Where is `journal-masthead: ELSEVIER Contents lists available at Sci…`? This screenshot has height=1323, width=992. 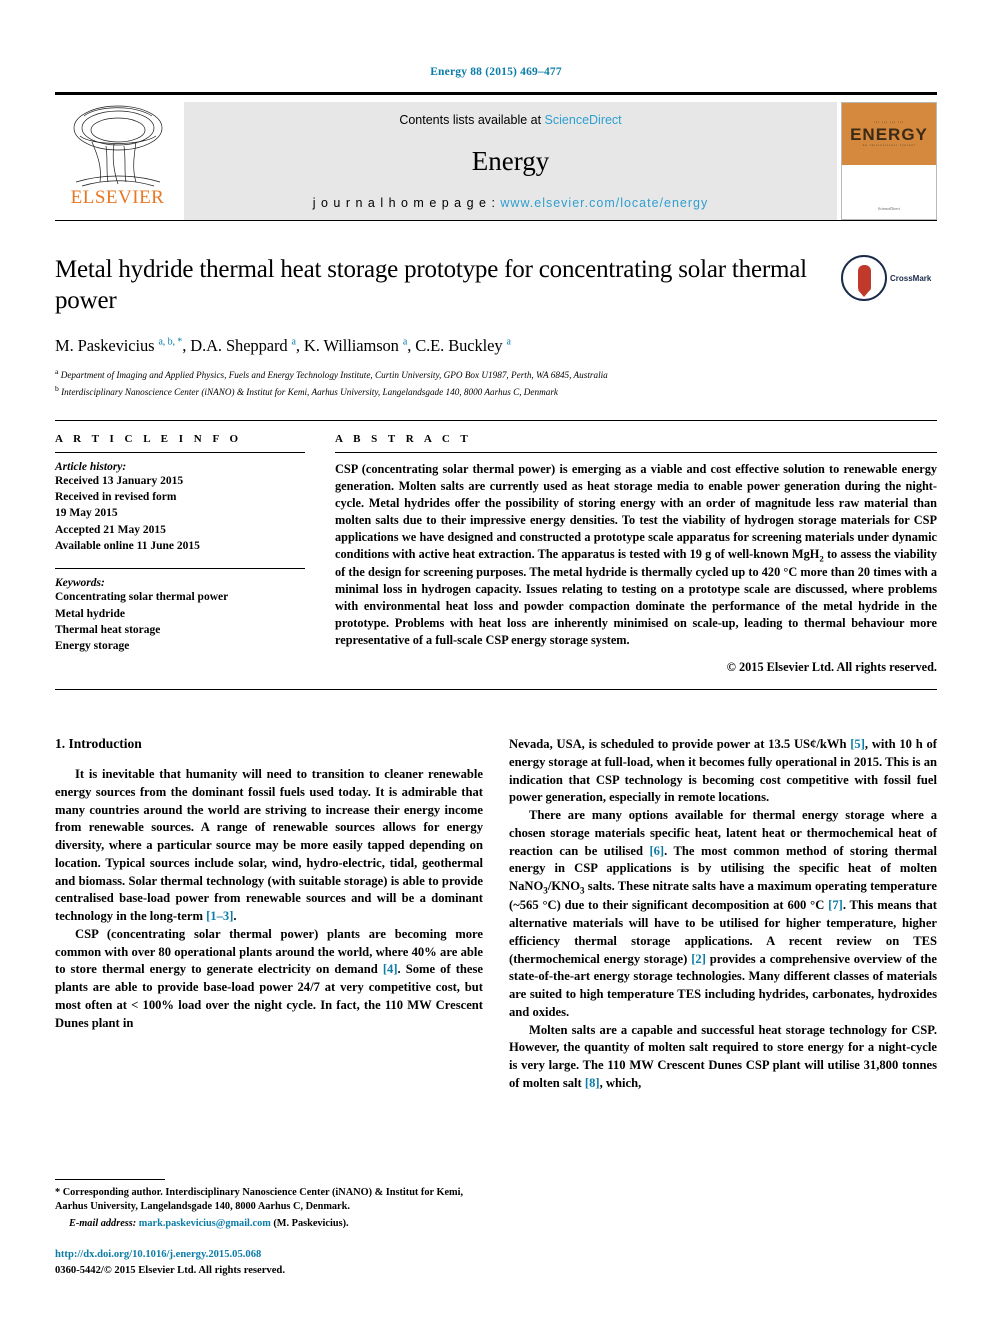
journal-masthead: ELSEVIER Contents lists available at Sci… is located at coordinates (496, 156).